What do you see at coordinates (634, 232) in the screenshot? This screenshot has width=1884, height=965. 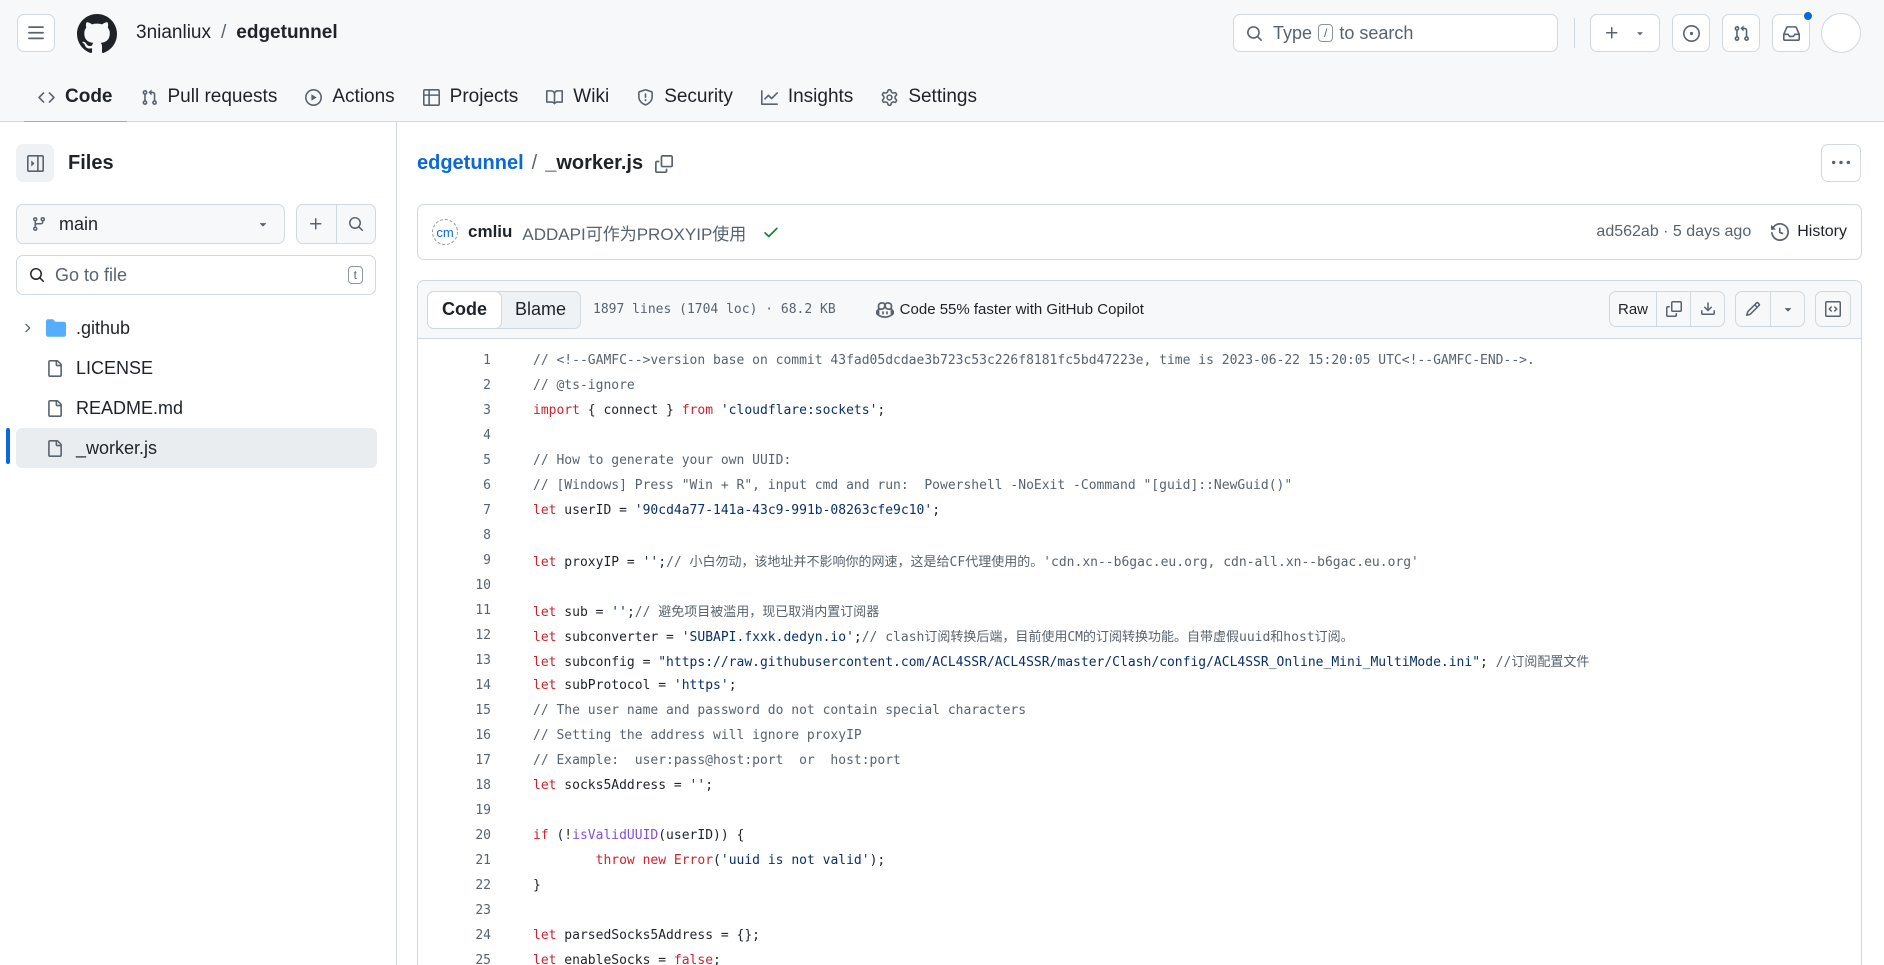 I see `commit-message: ADDAPI可作为PROXYIP使用` at bounding box center [634, 232].